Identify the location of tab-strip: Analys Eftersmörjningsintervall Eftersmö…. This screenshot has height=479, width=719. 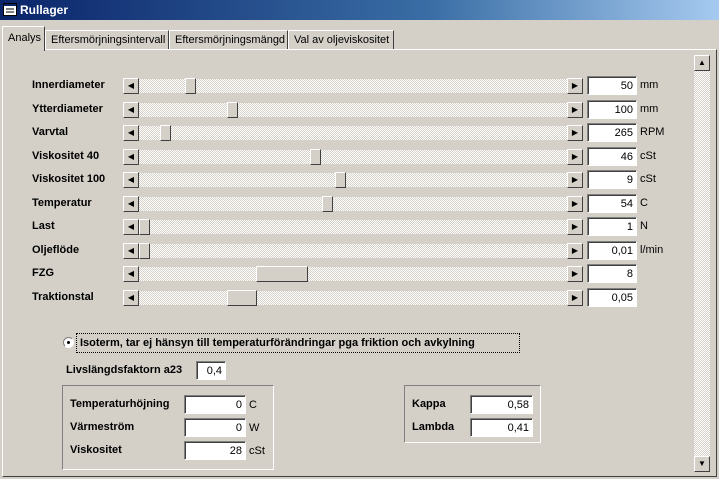
(359, 38).